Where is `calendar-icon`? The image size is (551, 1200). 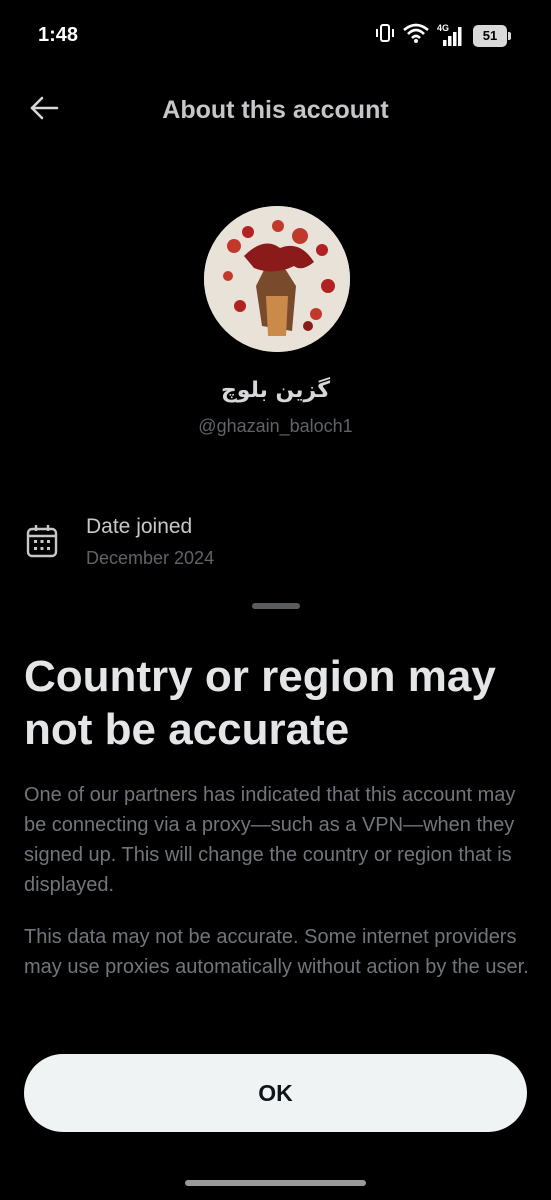 calendar-icon is located at coordinates (42, 541).